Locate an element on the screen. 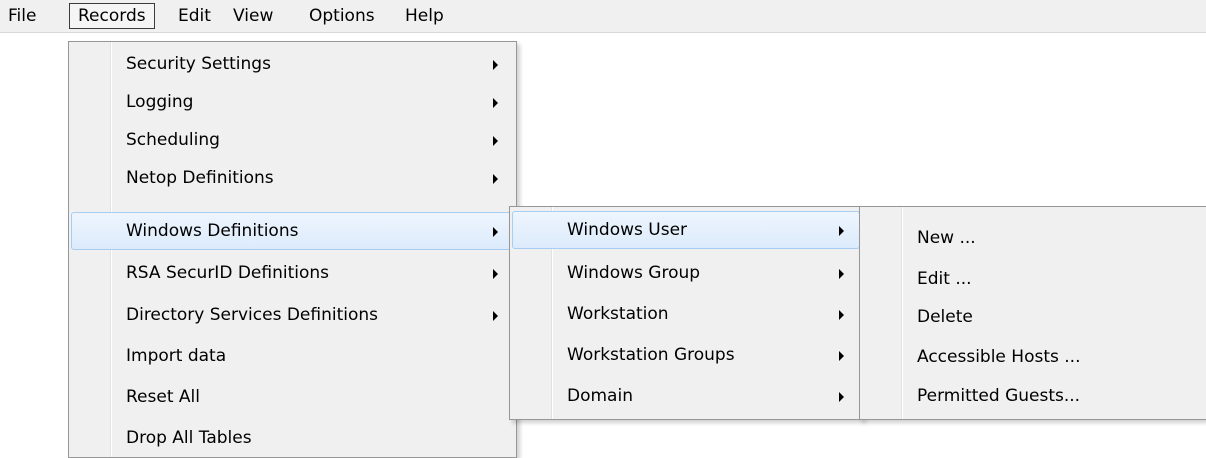 The image size is (1206, 458). menu-item-label: Import data is located at coordinates (176, 356).